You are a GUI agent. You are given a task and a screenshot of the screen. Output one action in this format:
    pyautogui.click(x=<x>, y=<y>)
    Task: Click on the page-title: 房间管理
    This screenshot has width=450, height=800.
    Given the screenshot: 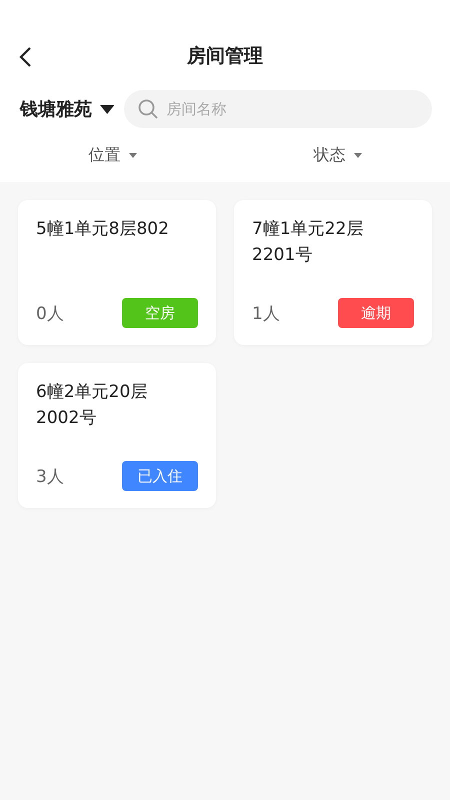 What is the action you would take?
    pyautogui.click(x=225, y=56)
    